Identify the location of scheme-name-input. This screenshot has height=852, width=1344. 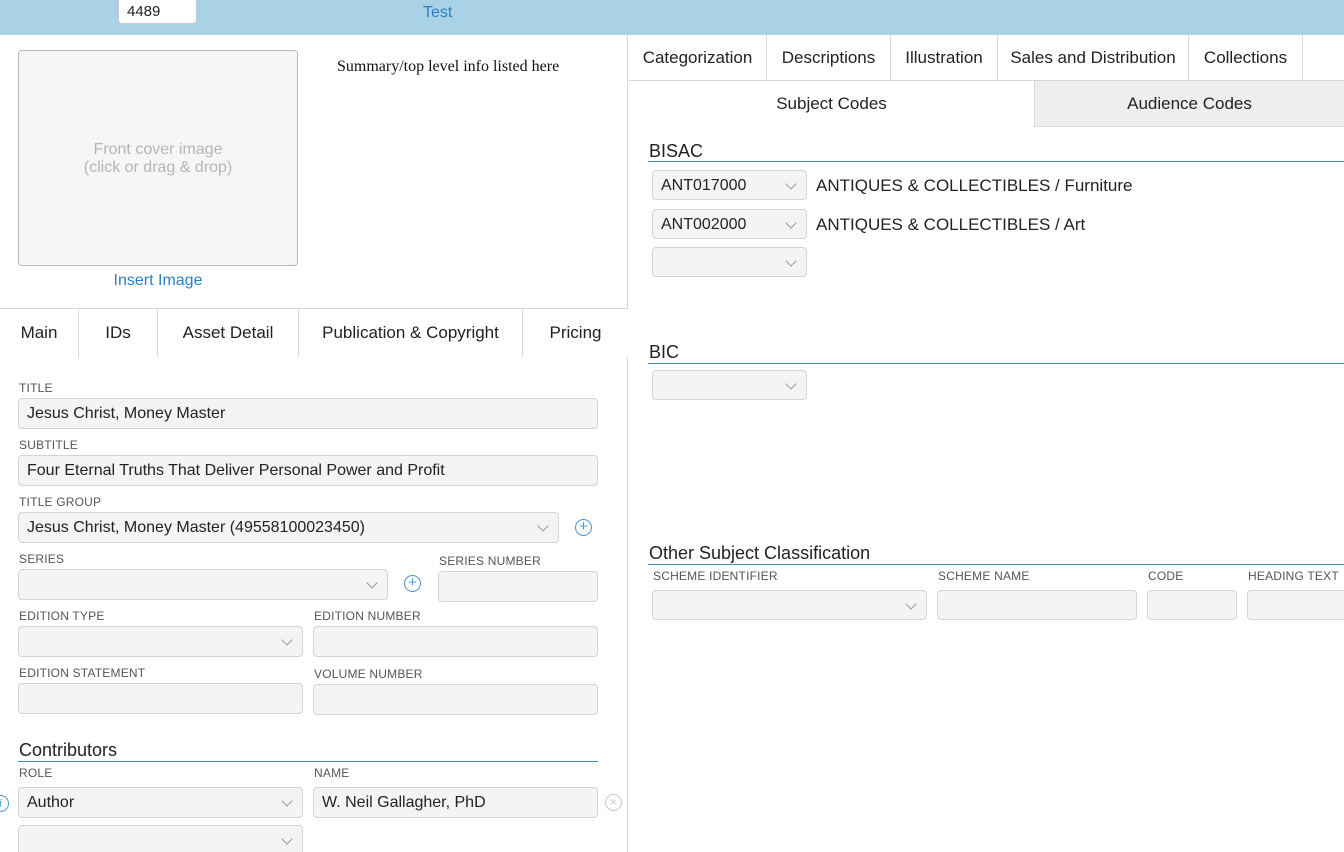
(1037, 605).